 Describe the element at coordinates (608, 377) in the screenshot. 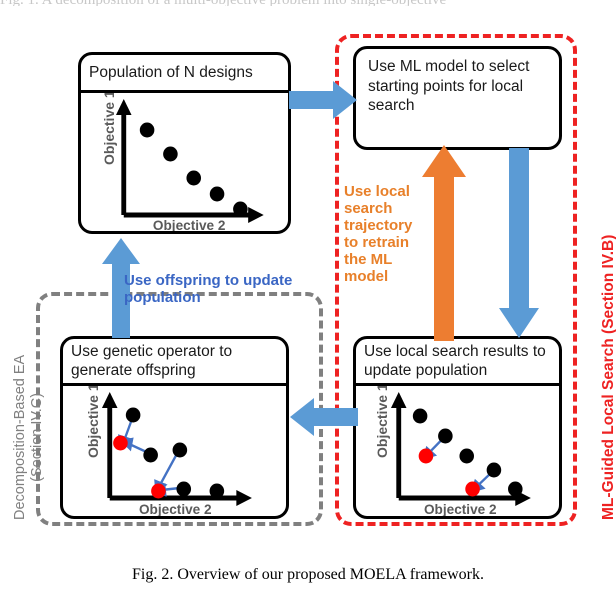

I see `region-label-ml-guided-local-search: ML-Guided Local Search (Section IV.B)` at that location.